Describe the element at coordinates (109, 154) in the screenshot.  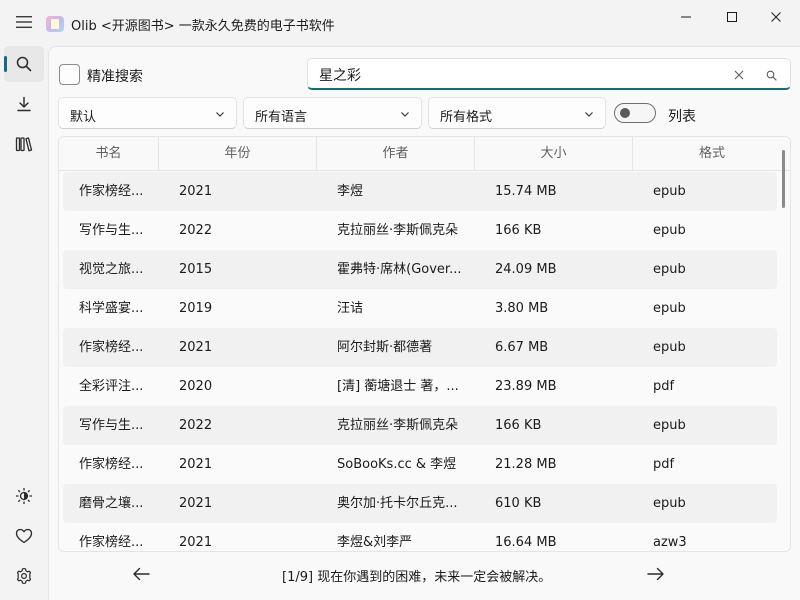
I see `column-header-title: 书名` at that location.